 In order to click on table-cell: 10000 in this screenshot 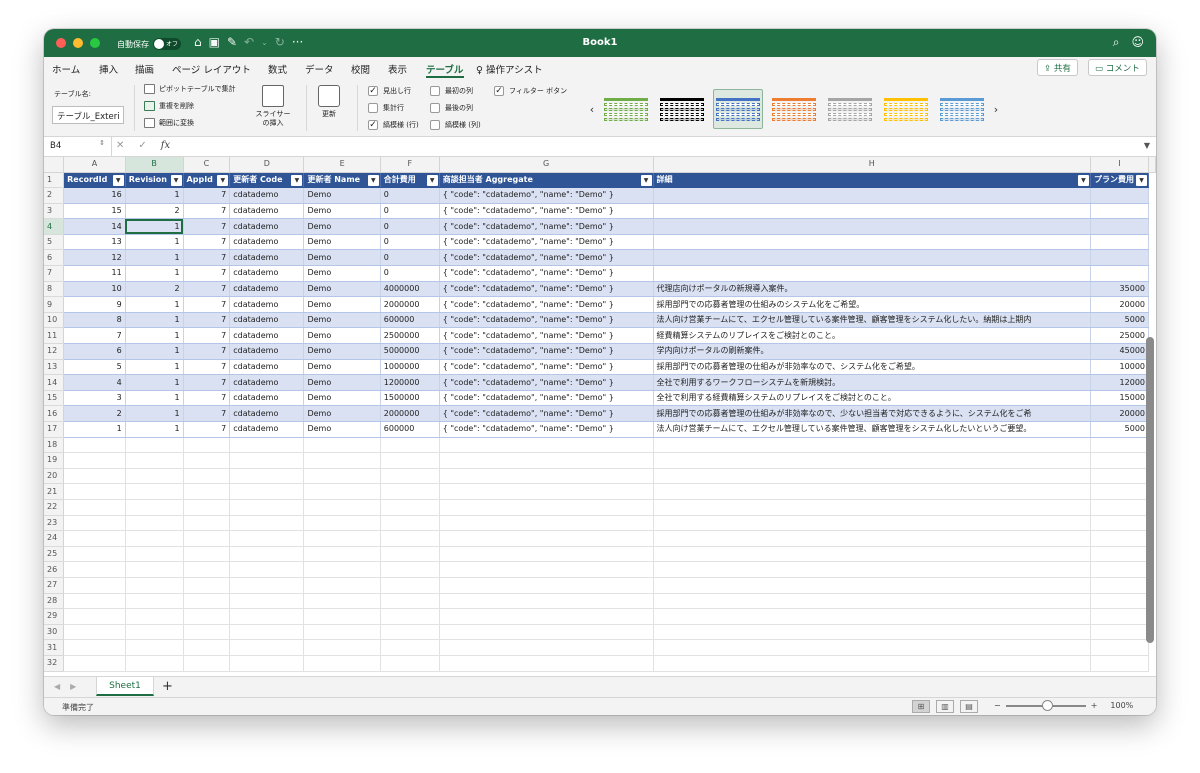, I will do `click(1120, 367)`.